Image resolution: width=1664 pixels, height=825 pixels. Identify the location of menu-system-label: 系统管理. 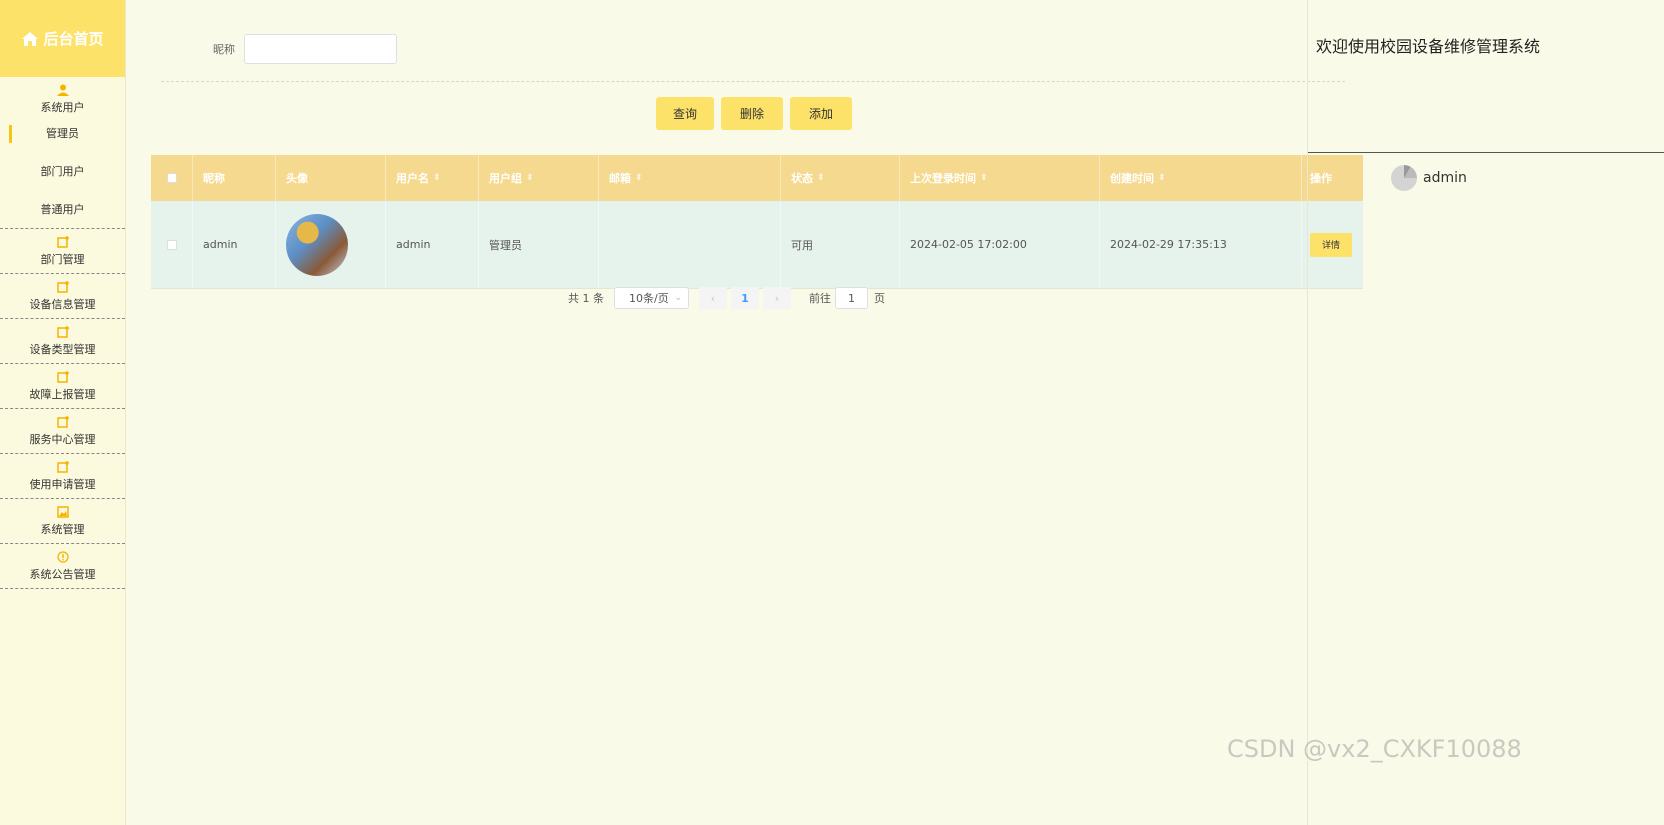
(62, 529).